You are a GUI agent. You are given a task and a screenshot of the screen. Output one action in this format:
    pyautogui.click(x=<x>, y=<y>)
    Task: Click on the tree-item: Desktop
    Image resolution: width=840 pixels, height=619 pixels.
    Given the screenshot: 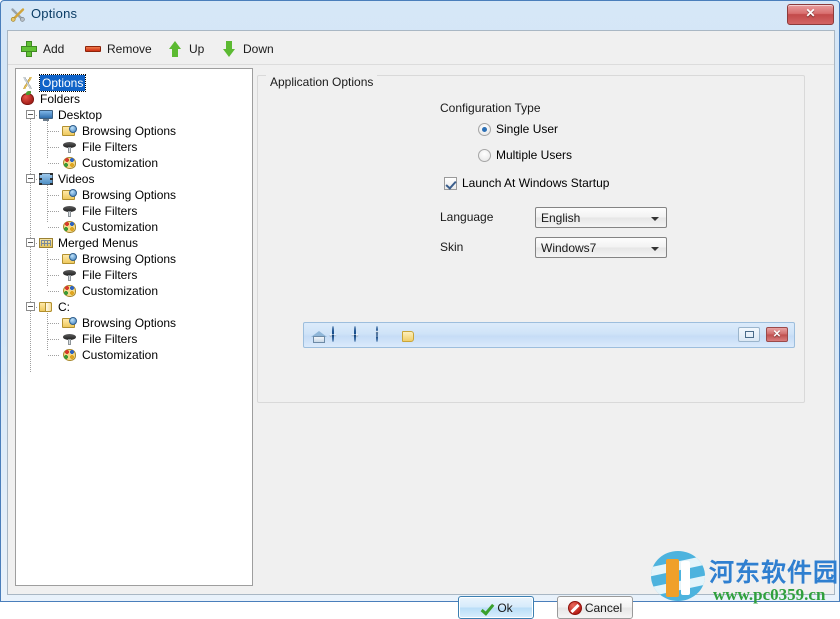 What is the action you would take?
    pyautogui.click(x=70, y=115)
    